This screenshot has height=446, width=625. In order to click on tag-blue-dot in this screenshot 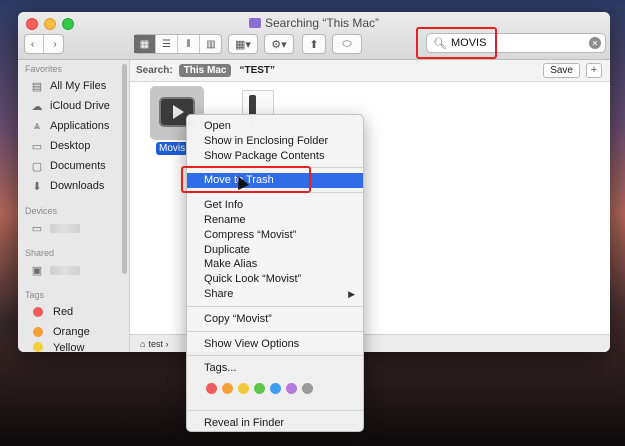, I will do `click(275, 388)`.